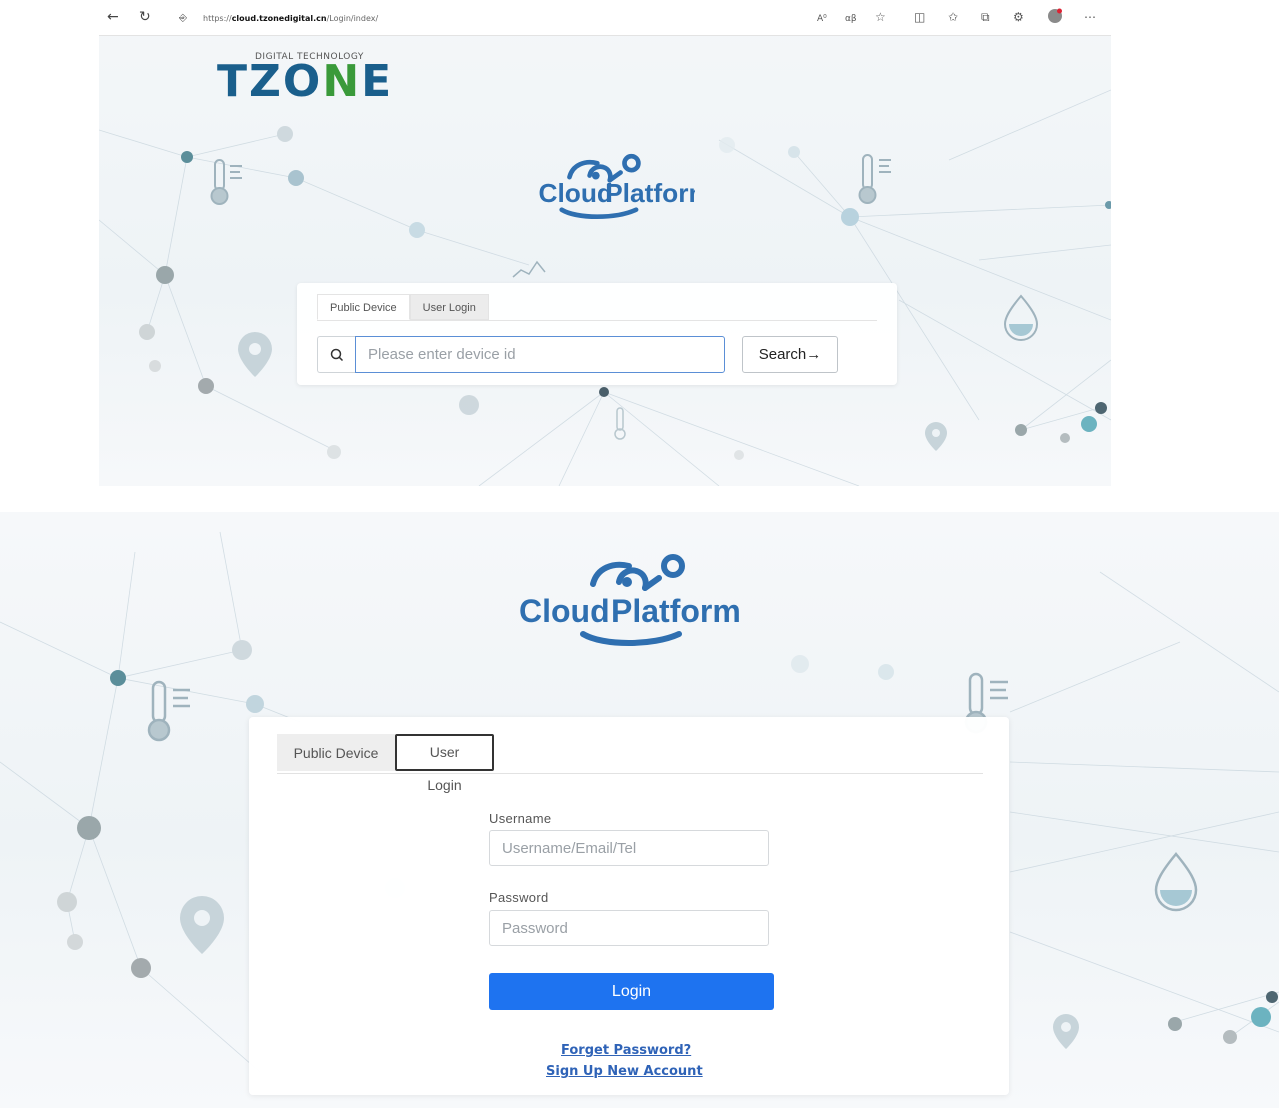  What do you see at coordinates (919, 17) in the screenshot?
I see `split-screen-icon: ◫` at bounding box center [919, 17].